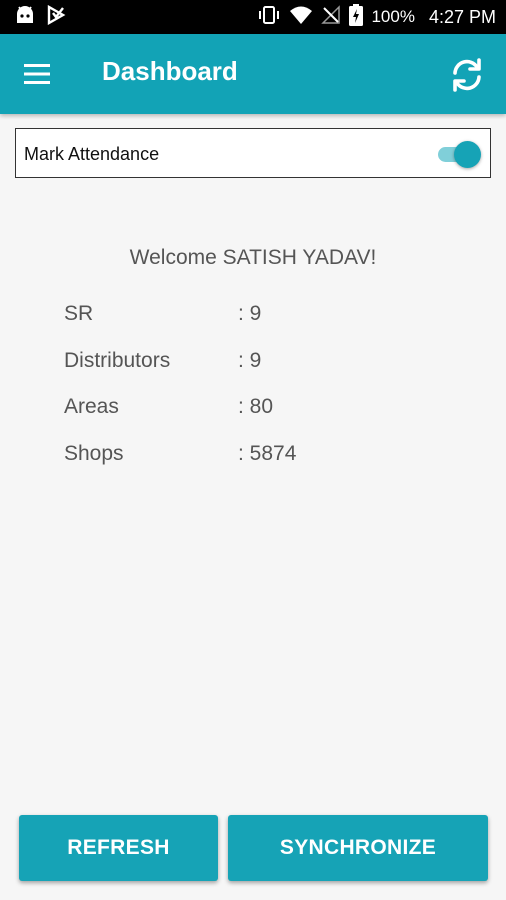 Image resolution: width=506 pixels, height=900 pixels. I want to click on stat-label: Areas, so click(91, 406).